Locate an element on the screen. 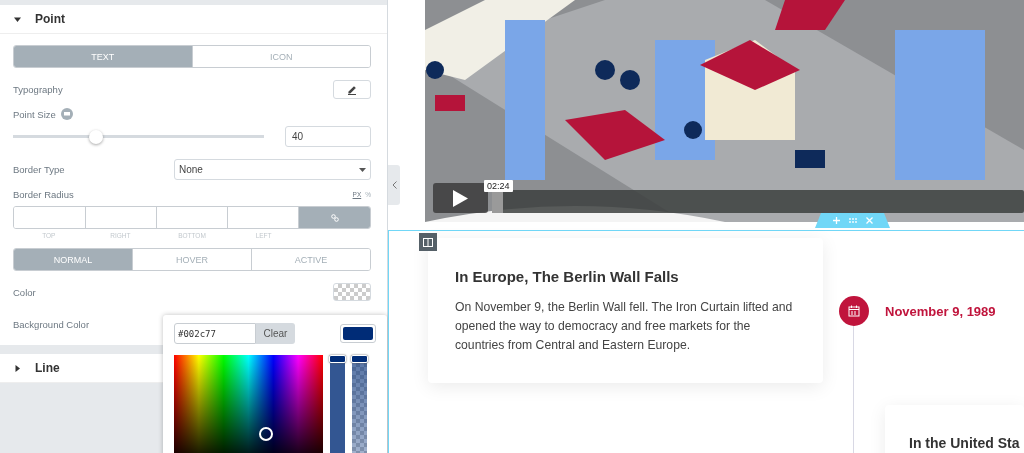 The width and height of the screenshot is (1024, 453). calendar-icon is located at coordinates (854, 311).